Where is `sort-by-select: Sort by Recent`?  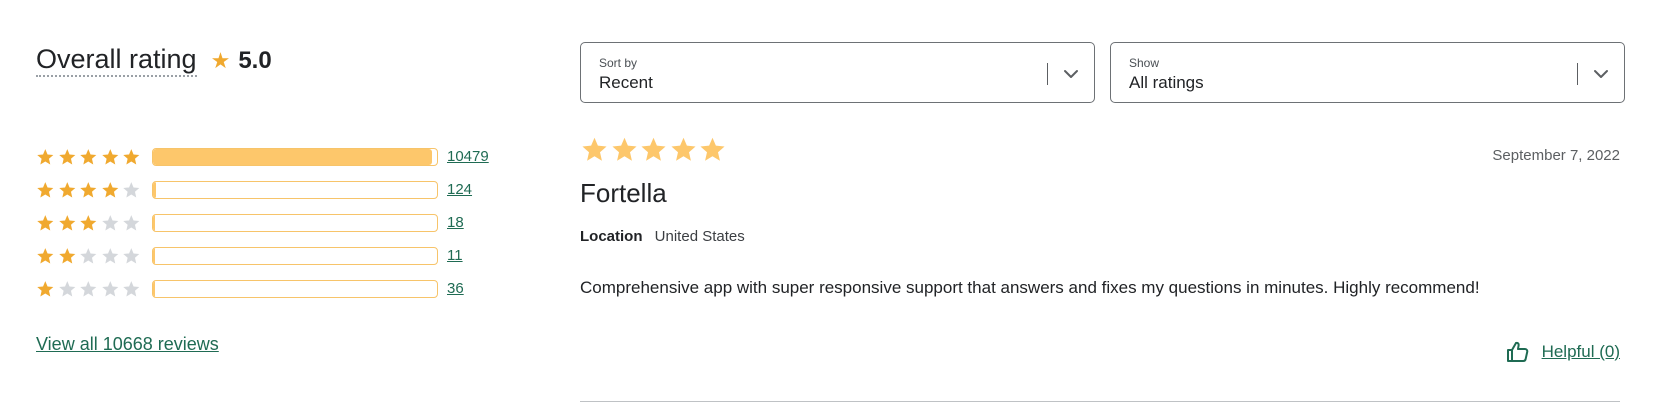 sort-by-select: Sort by Recent is located at coordinates (837, 72).